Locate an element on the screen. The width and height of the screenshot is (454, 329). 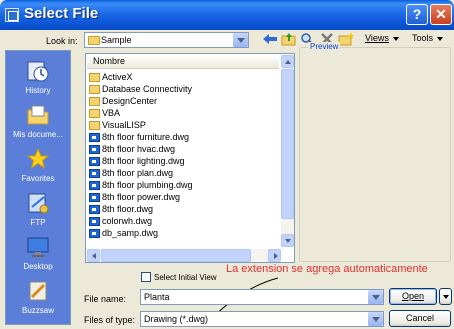
history-icon is located at coordinates (38, 71).